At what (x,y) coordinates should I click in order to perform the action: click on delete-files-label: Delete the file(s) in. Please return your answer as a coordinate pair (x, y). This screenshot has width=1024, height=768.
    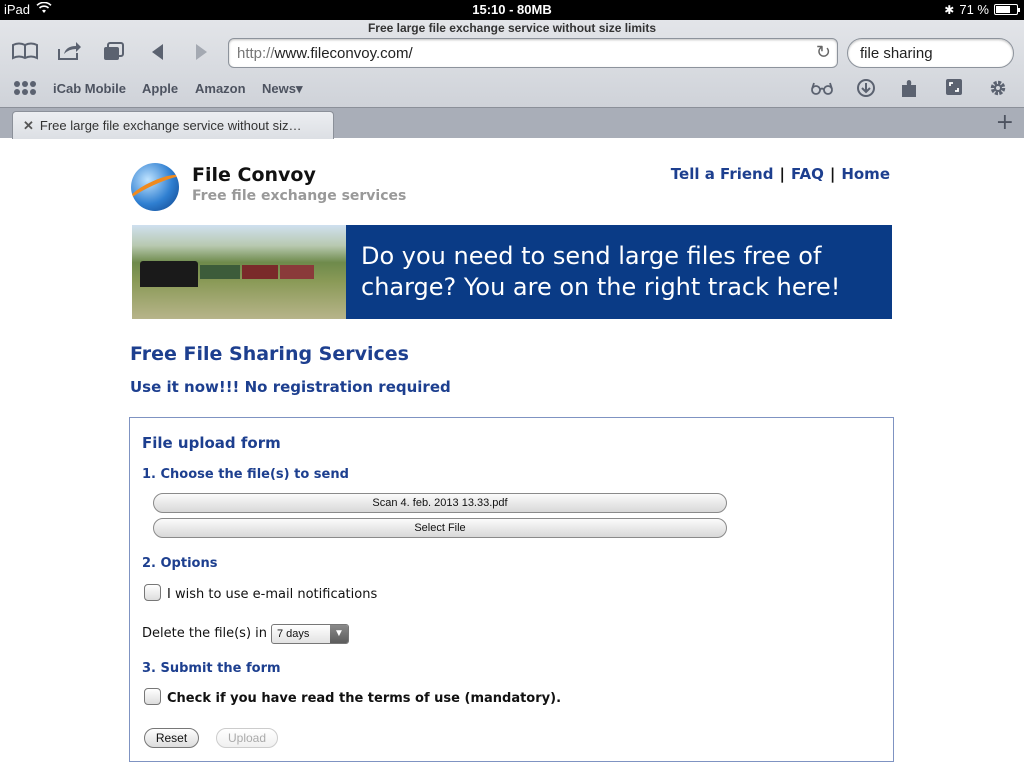
    Looking at the image, I should click on (205, 633).